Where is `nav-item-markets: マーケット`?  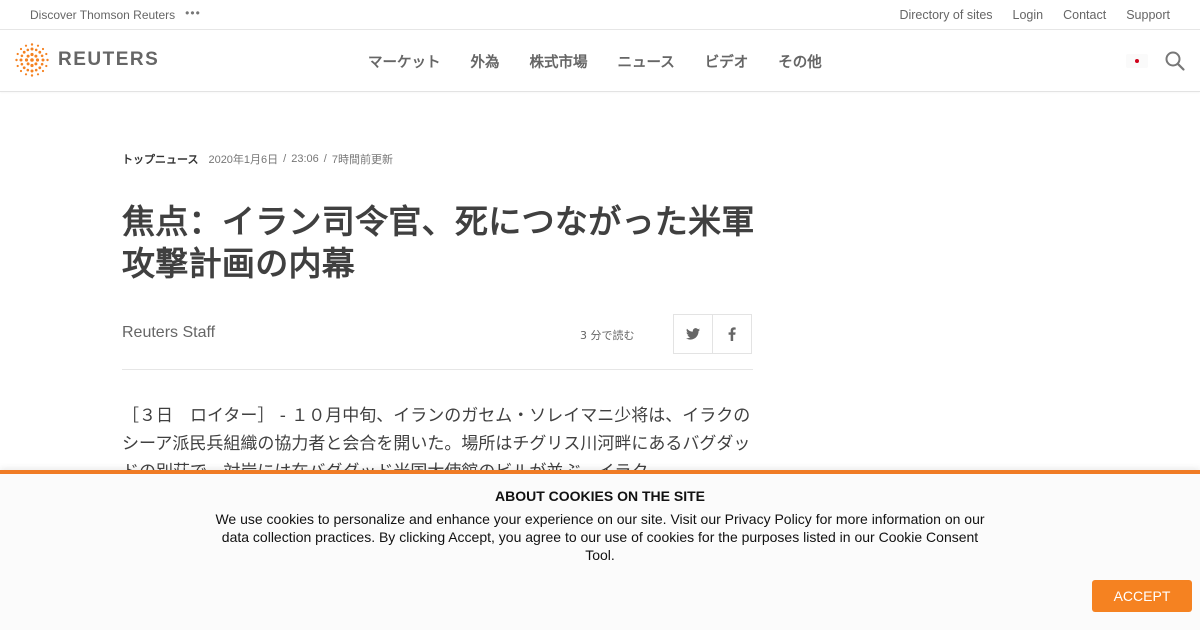
nav-item-markets: マーケット is located at coordinates (404, 61).